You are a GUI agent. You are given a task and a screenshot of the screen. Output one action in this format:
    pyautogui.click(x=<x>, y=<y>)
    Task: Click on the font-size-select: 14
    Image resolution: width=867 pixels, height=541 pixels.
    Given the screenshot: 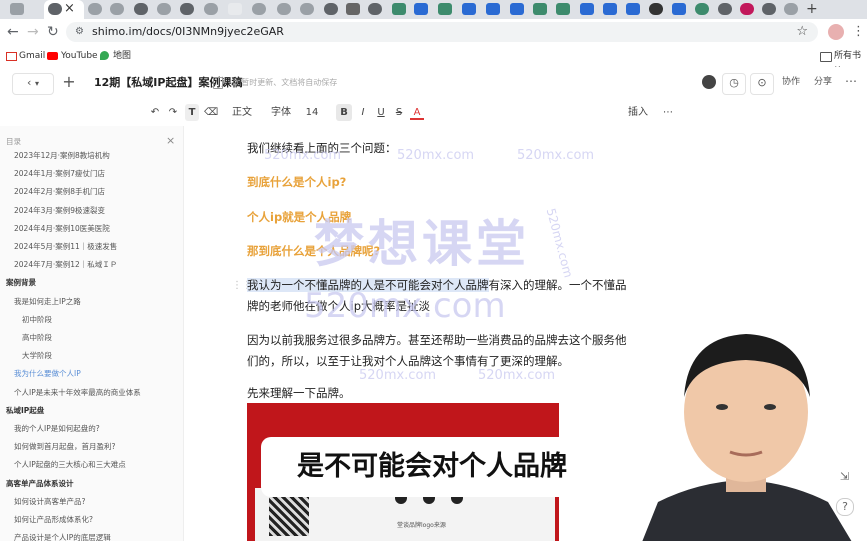 What is the action you would take?
    pyautogui.click(x=312, y=112)
    